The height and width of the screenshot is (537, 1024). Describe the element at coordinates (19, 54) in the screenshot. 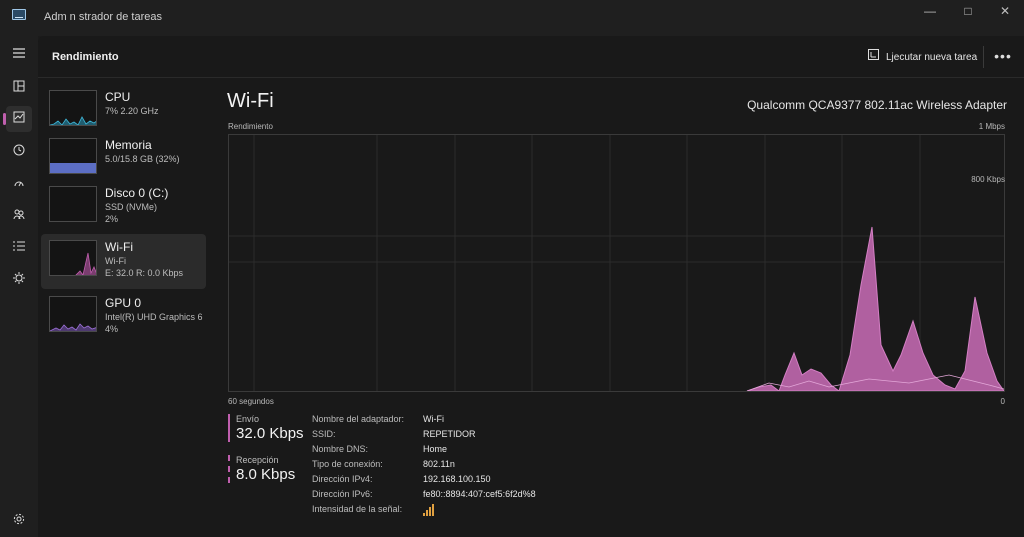

I see `menu-icon` at that location.